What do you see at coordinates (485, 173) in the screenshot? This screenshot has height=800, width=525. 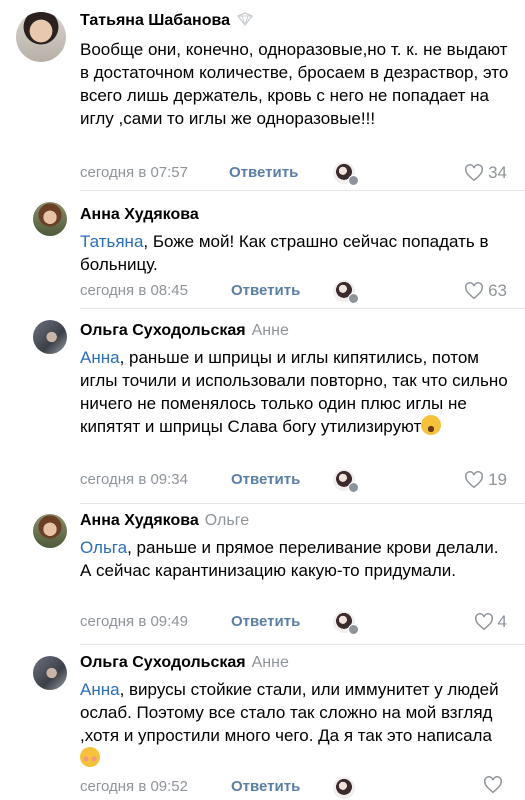 I see `like-button: 34` at bounding box center [485, 173].